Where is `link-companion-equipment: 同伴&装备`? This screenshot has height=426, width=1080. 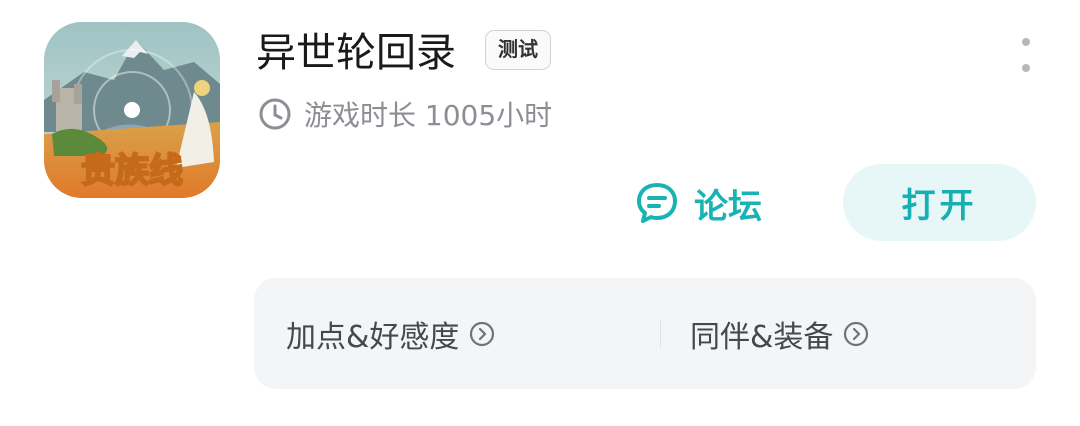 link-companion-equipment: 同伴&装备 is located at coordinates (779, 333).